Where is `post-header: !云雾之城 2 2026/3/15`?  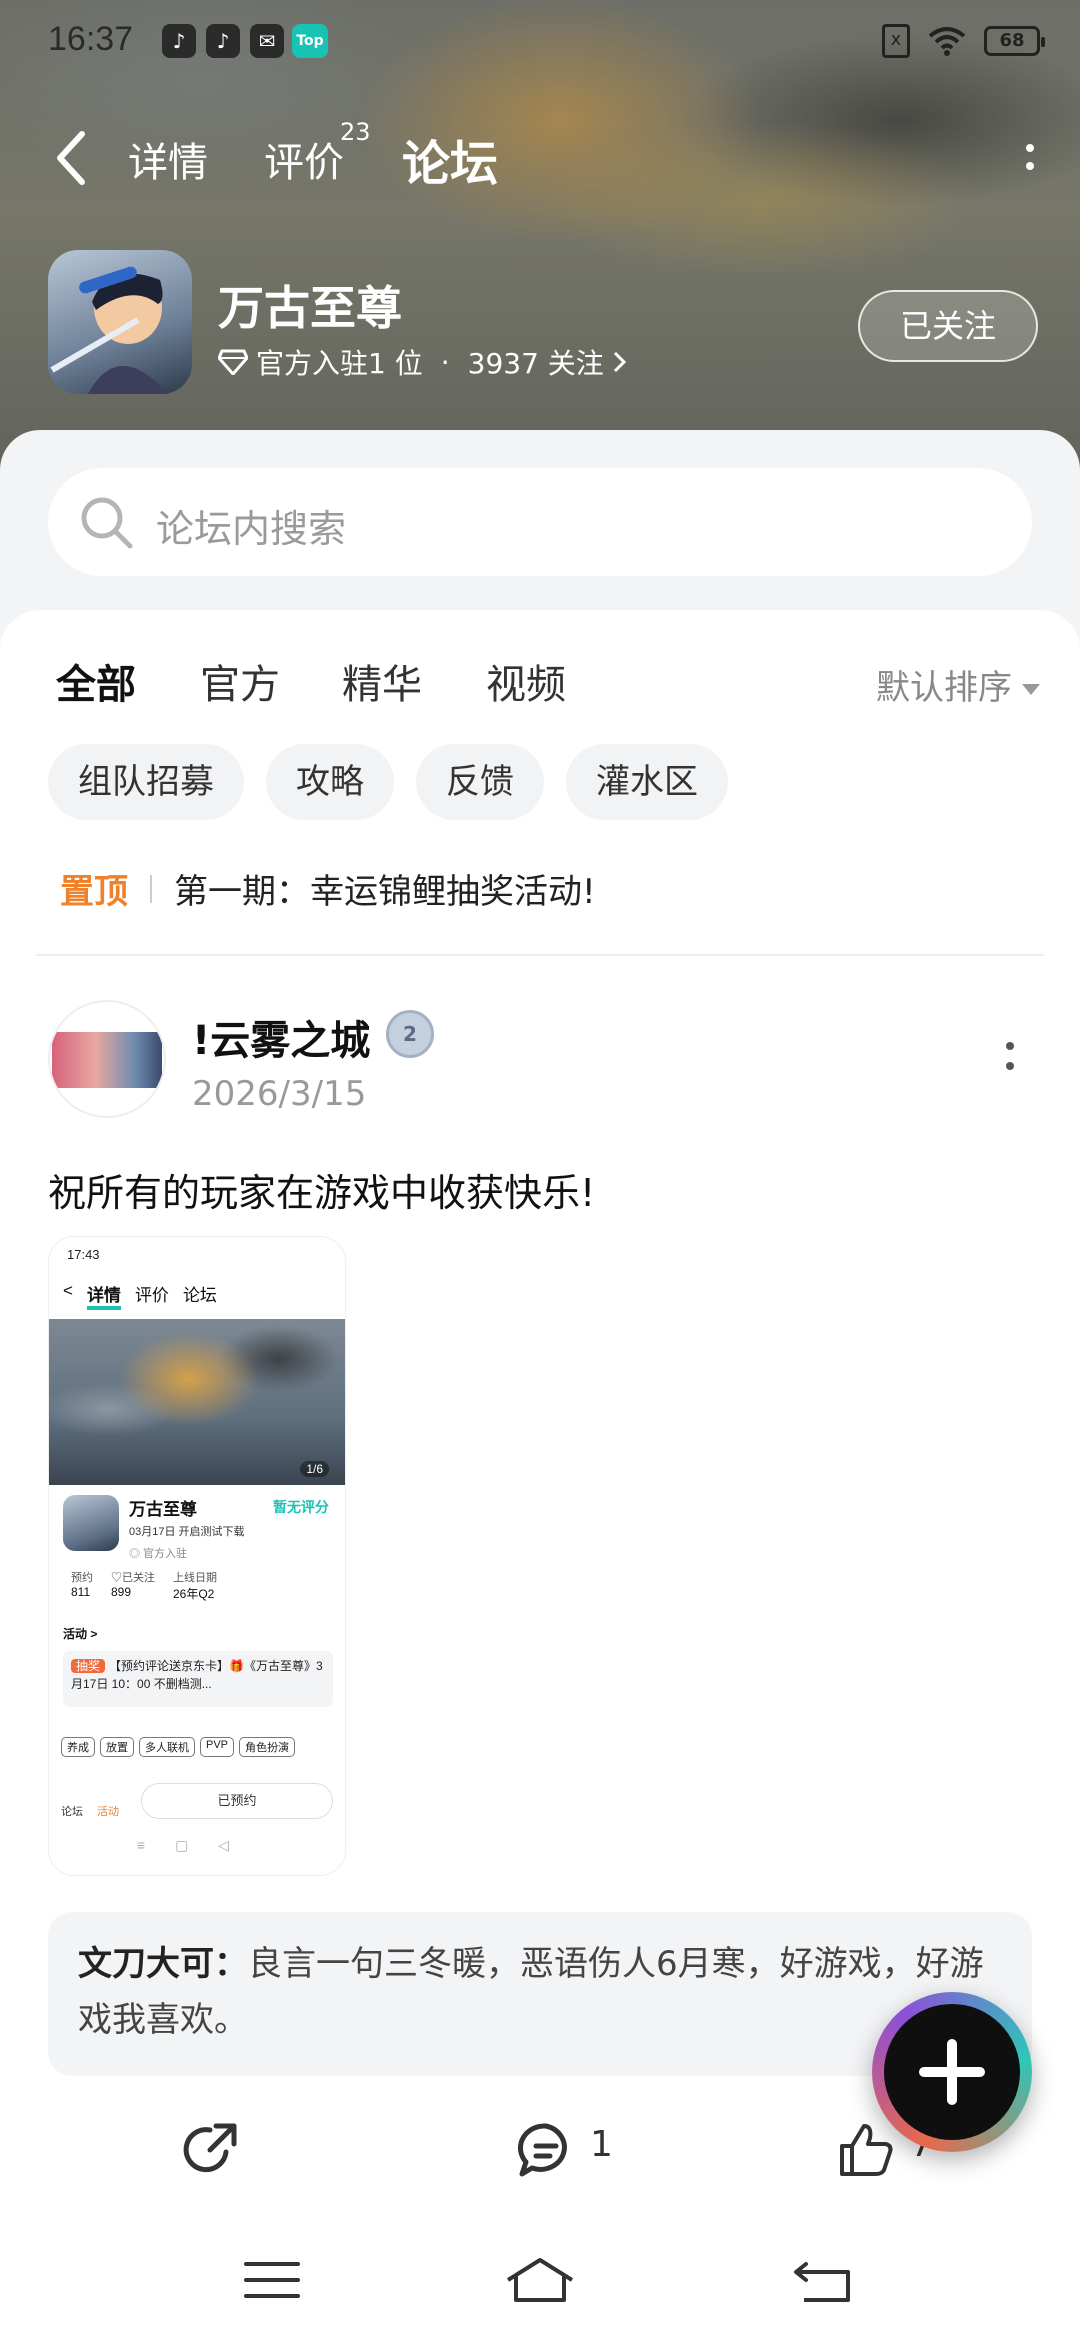
post-header: !云雾之城 2 2026/3/15 is located at coordinates (543, 1065).